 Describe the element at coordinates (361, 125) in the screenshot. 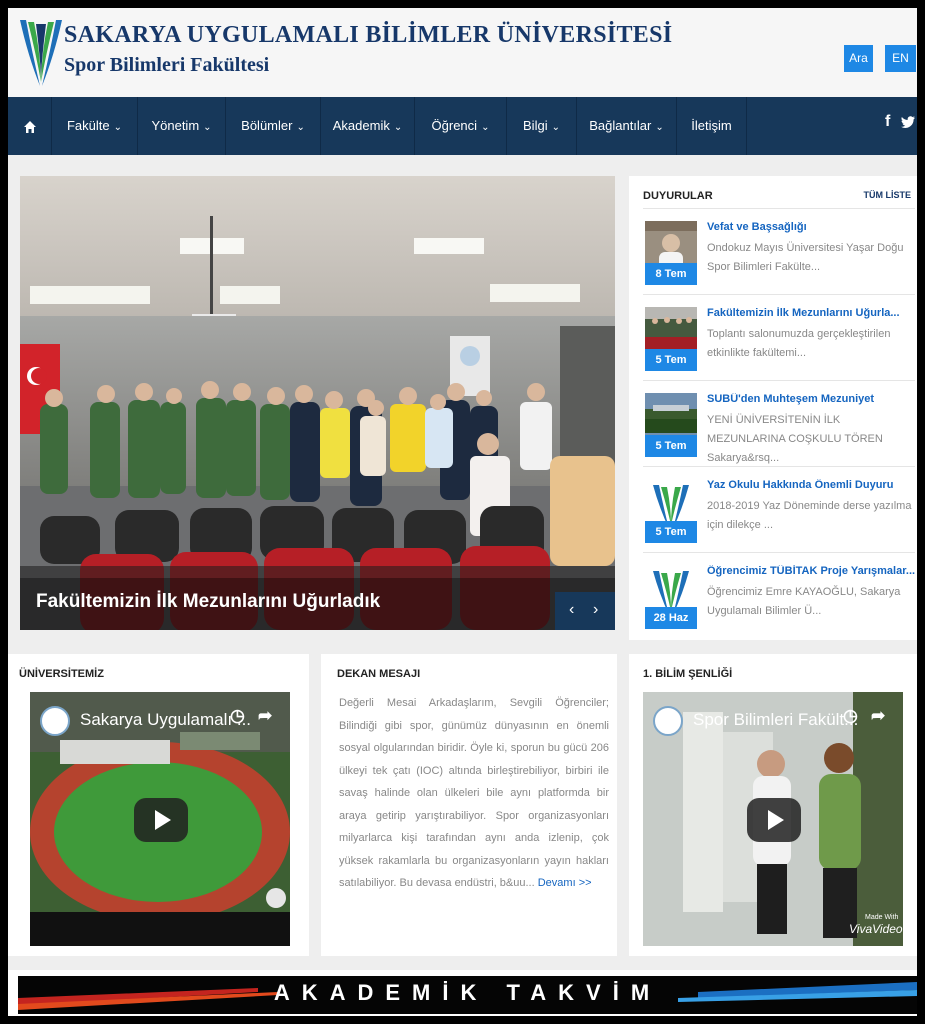

I see `nav-item-label: Akademik` at that location.